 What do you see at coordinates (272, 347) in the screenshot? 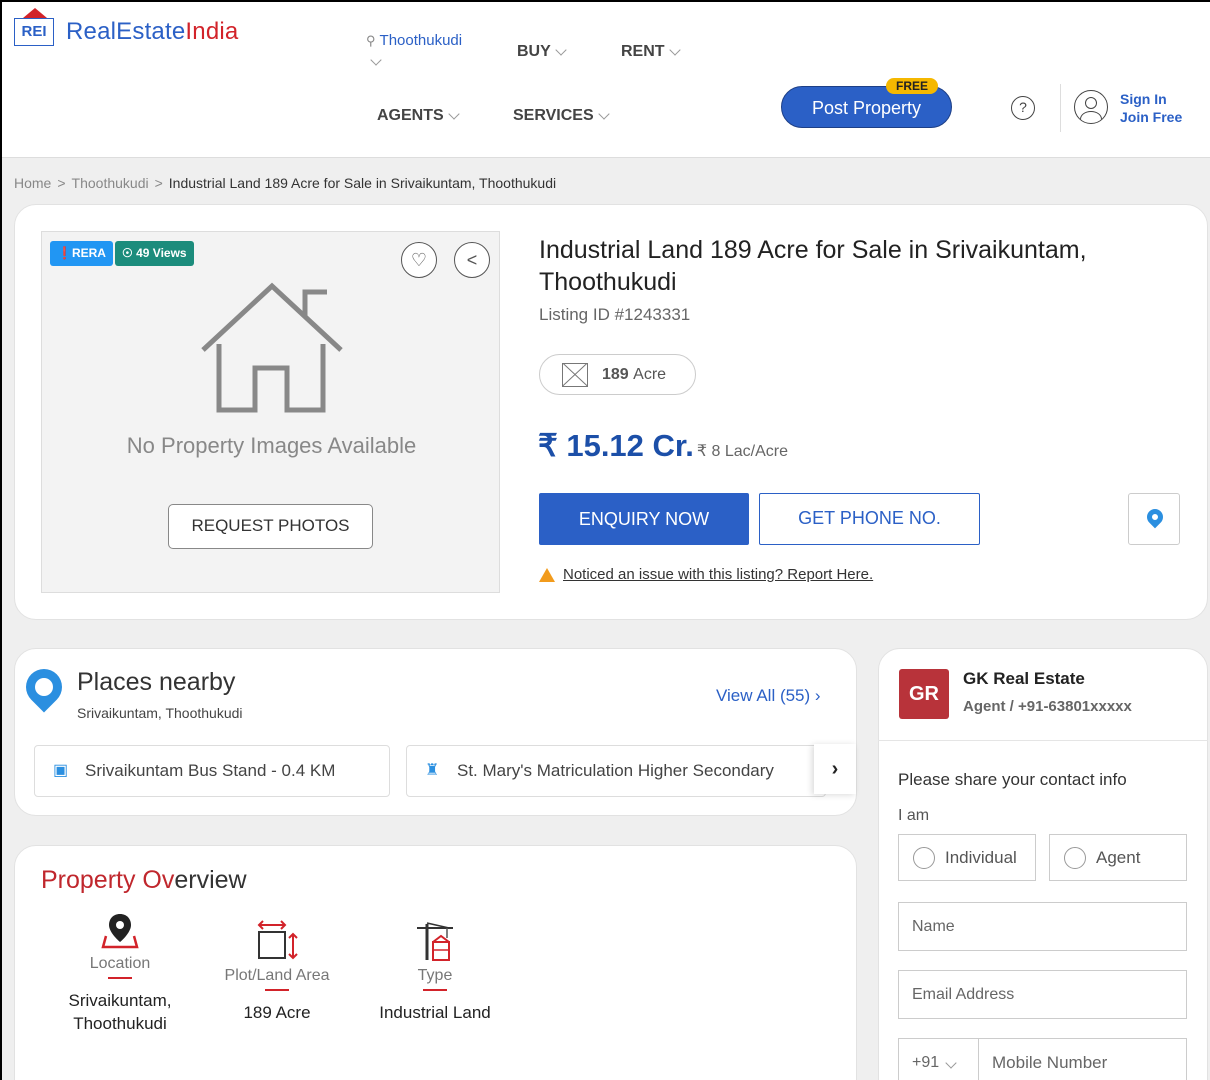
I see `house-icon` at bounding box center [272, 347].